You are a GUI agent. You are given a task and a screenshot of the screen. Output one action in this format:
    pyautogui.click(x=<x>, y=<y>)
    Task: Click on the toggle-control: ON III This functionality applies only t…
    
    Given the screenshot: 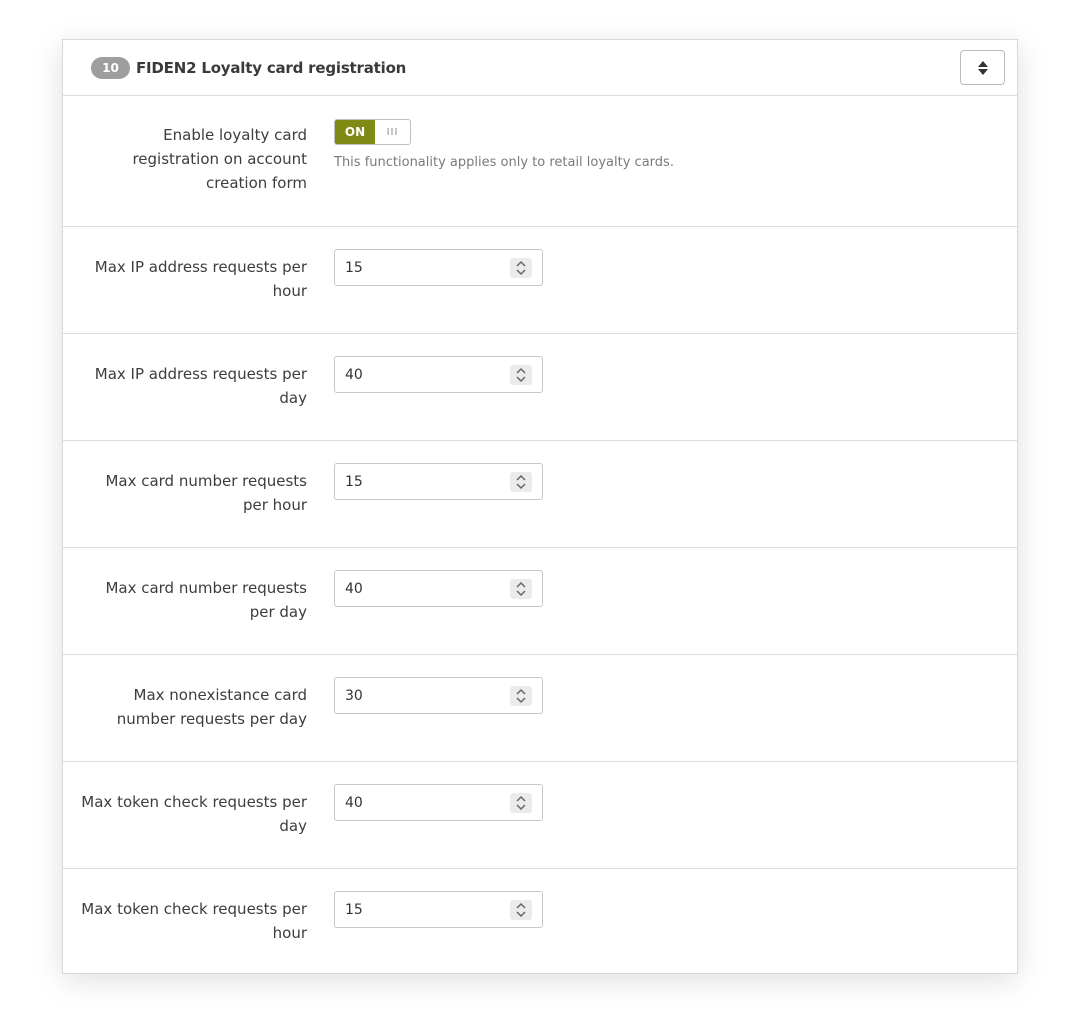 What is the action you would take?
    pyautogui.click(x=504, y=144)
    